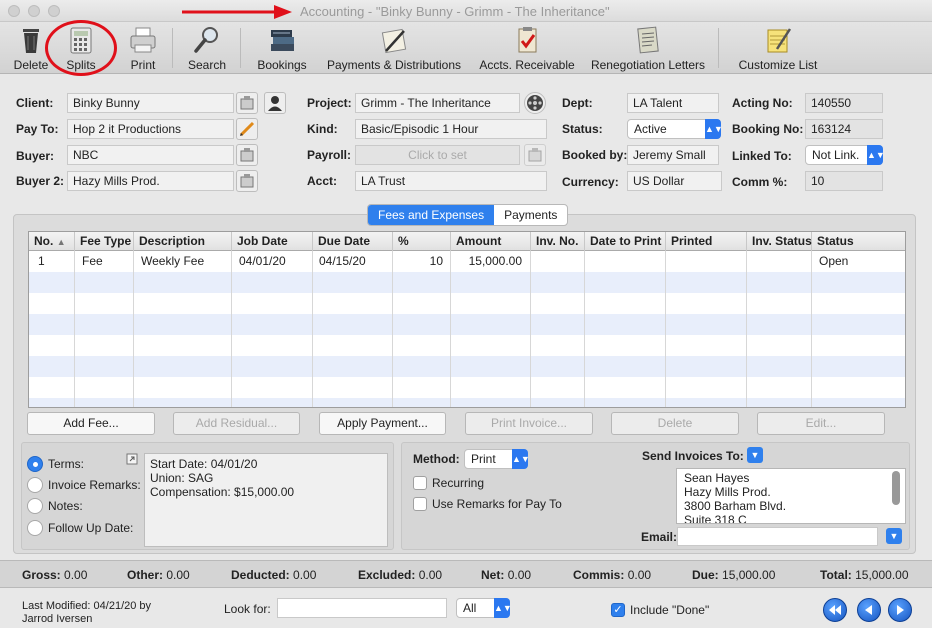 The image size is (932, 628). Describe the element at coordinates (484, 608) in the screenshot. I see `filter-select: All ▲▼` at that location.